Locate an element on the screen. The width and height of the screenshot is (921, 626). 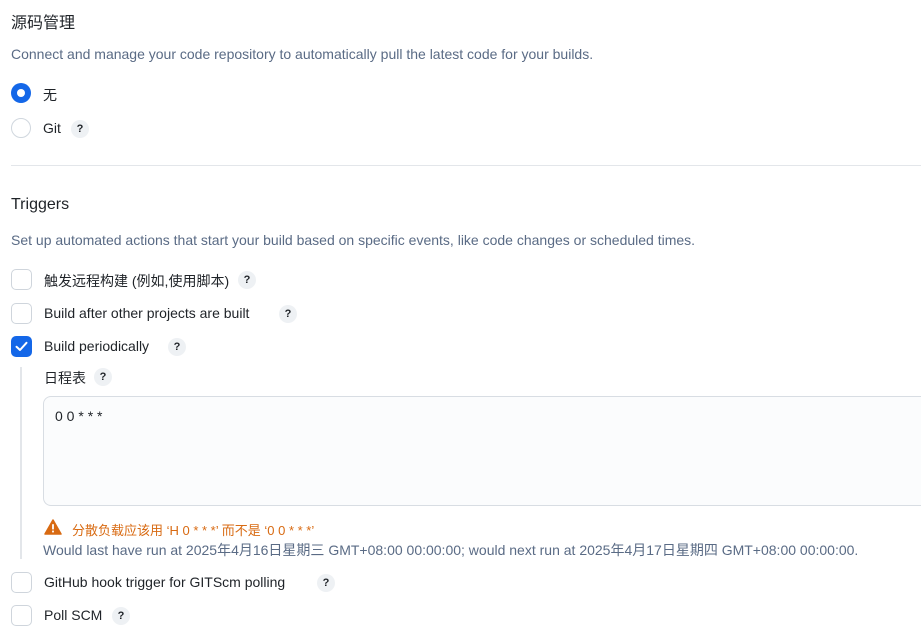
trigger-periodic-help-icon: ? is located at coordinates (177, 347).